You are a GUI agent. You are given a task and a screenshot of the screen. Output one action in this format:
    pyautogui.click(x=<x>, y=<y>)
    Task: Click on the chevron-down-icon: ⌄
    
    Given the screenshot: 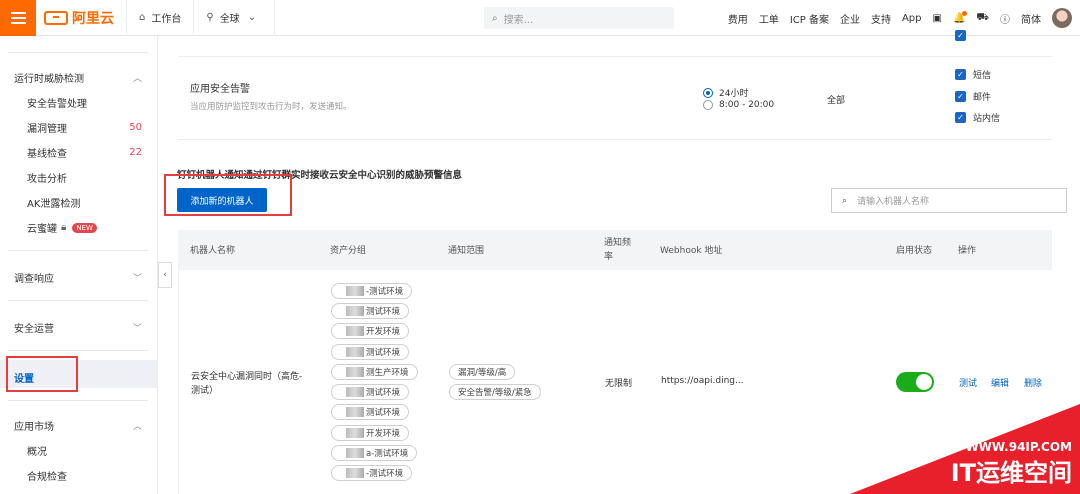 What is the action you would take?
    pyautogui.click(x=252, y=17)
    